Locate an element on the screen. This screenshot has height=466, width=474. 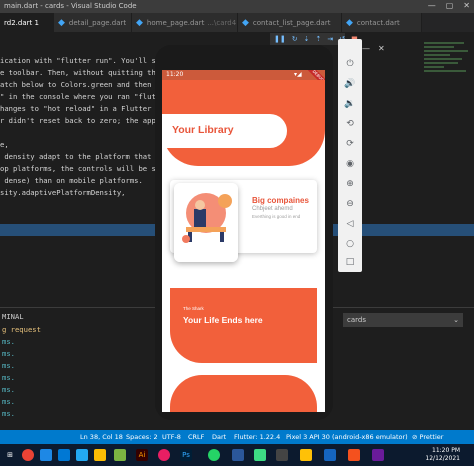
signal-icon: ▾◢ is located at coordinates (298, 74).